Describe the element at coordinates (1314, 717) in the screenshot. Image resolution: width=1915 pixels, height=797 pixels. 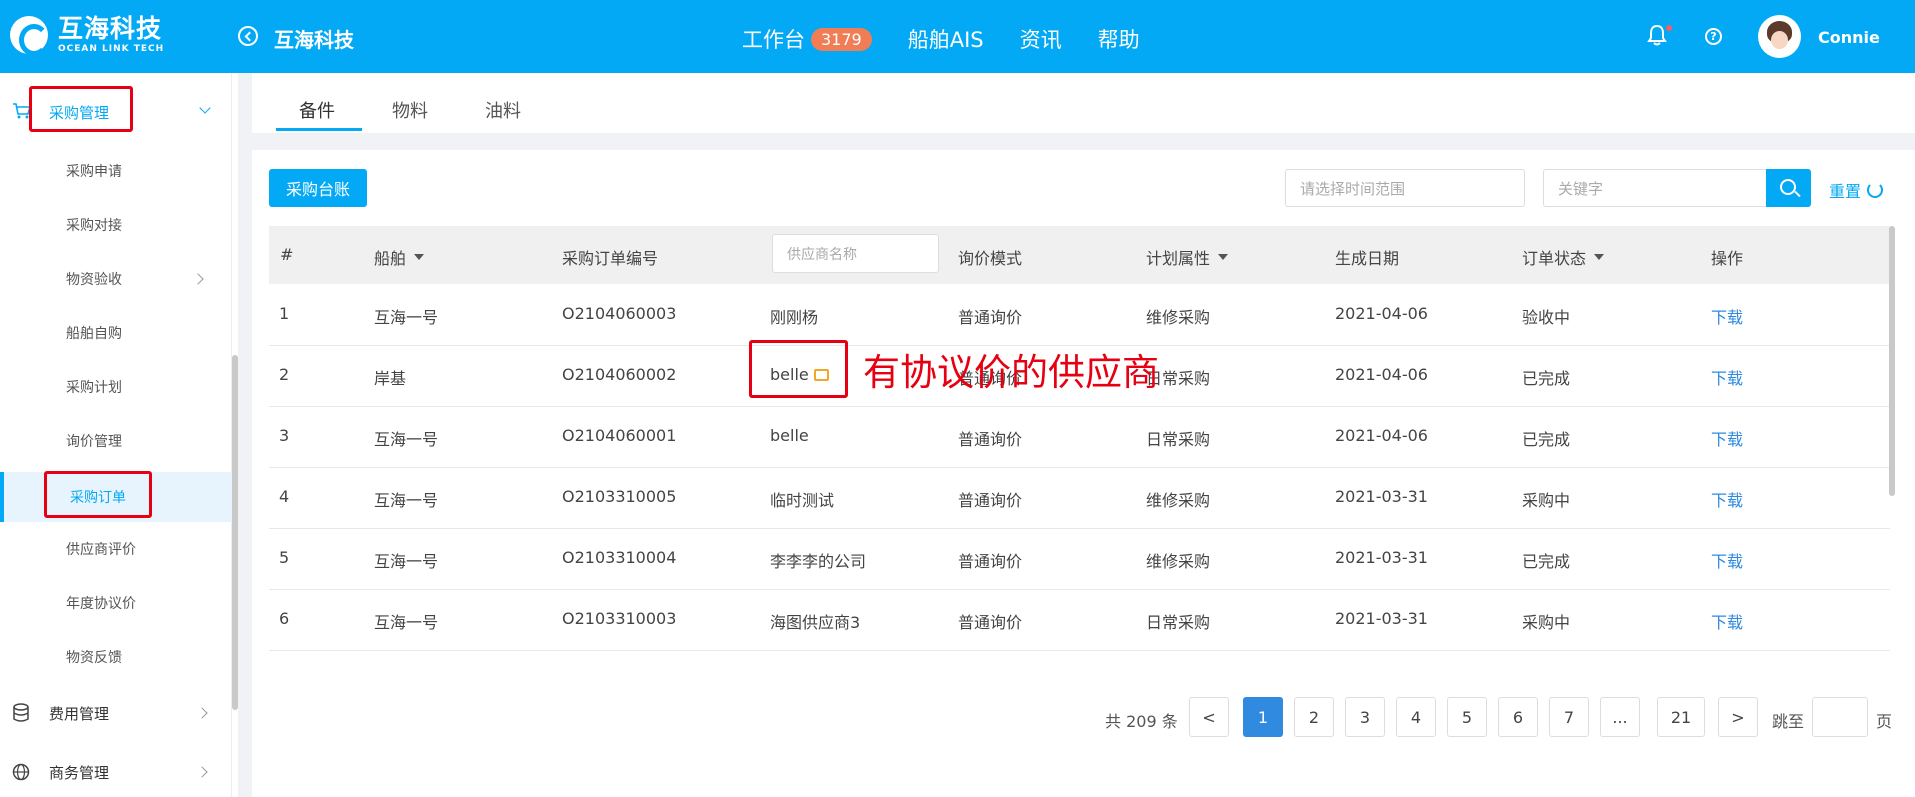
I see `pagination-page: 2` at that location.